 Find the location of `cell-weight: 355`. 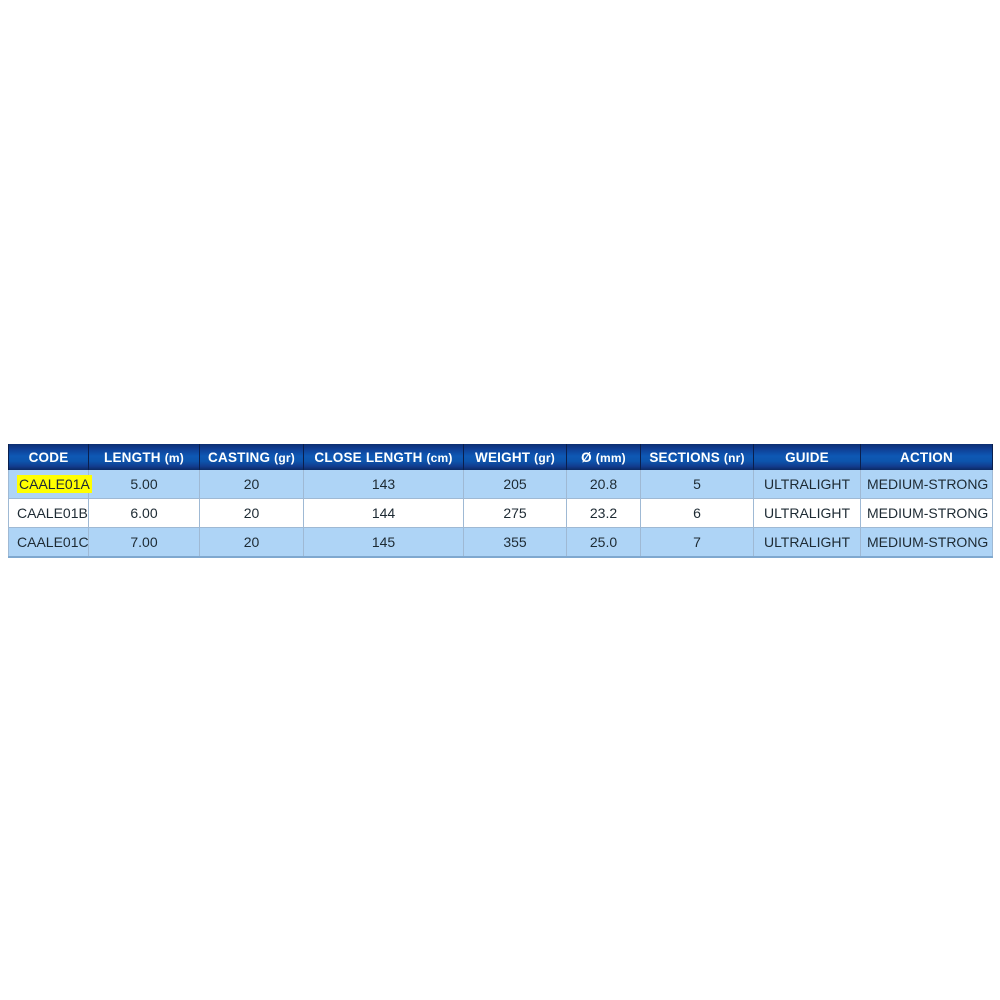

cell-weight: 355 is located at coordinates (515, 542).